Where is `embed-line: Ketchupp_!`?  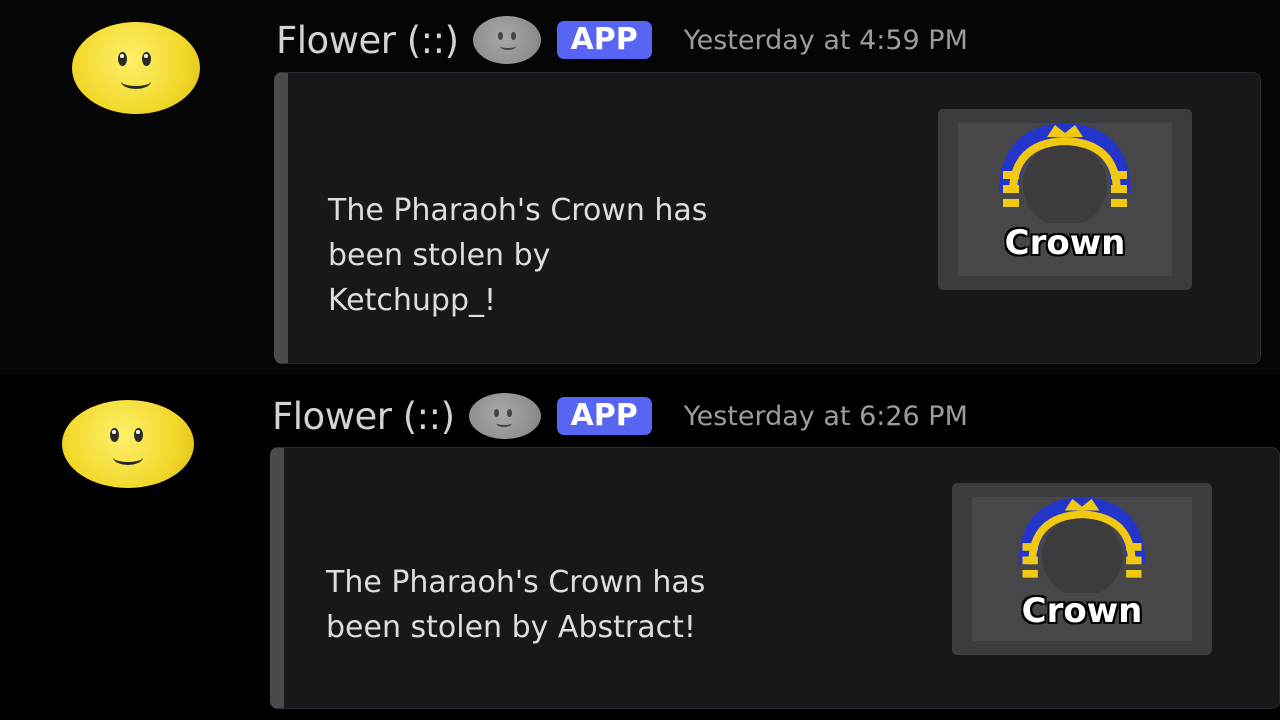 embed-line: Ketchupp_! is located at coordinates (412, 300).